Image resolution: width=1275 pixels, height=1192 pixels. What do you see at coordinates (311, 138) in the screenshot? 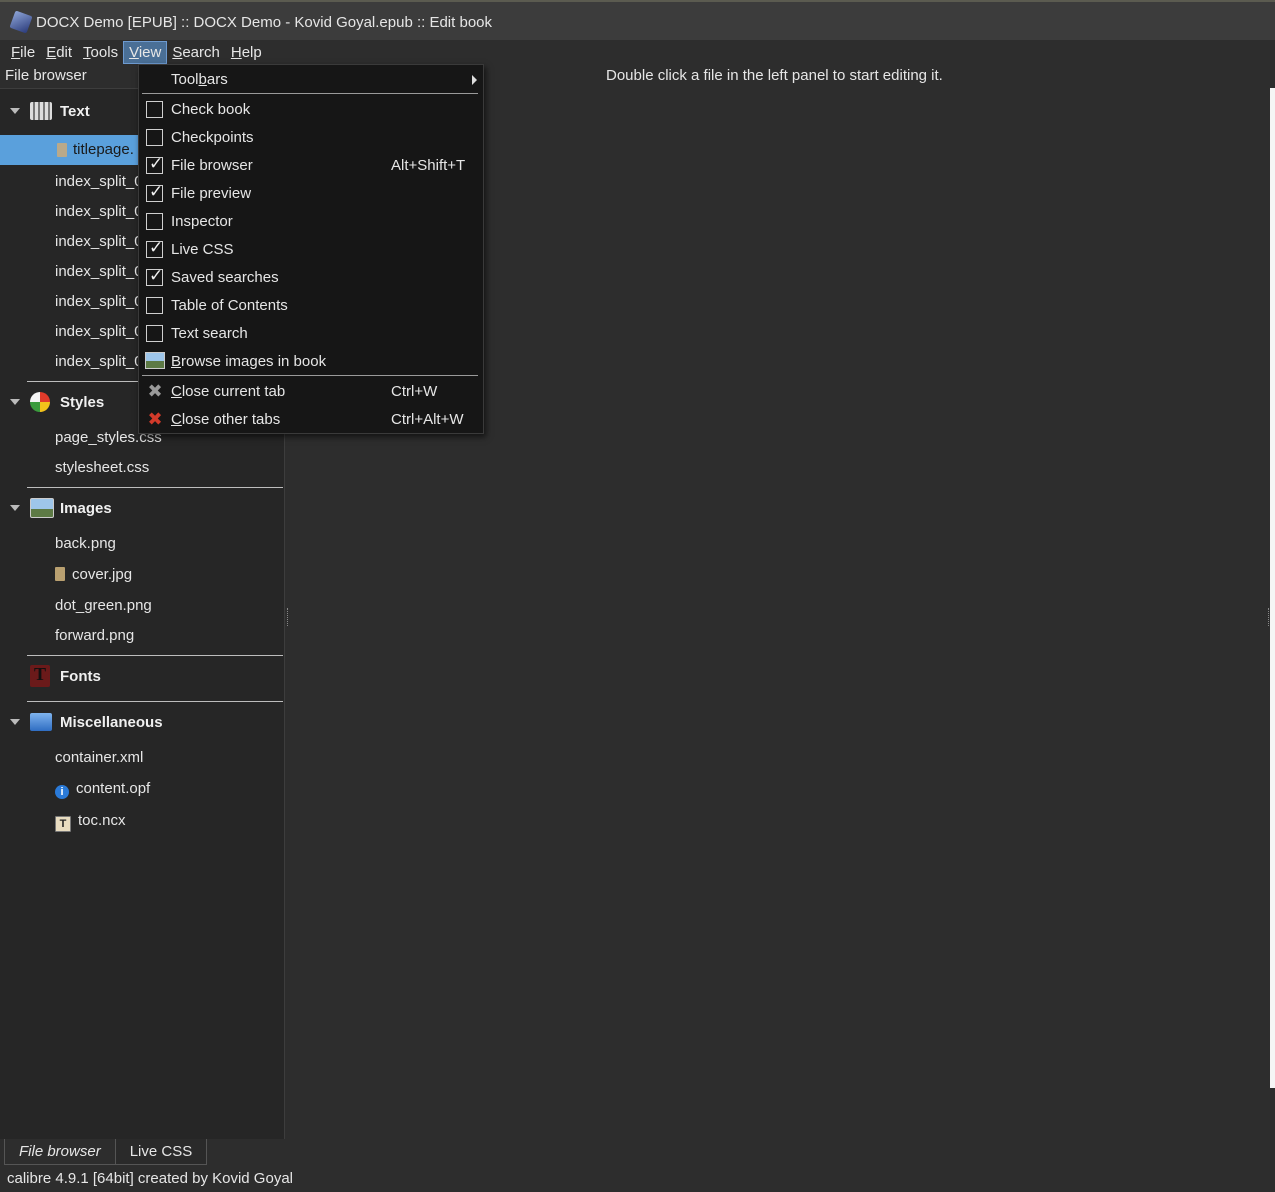
I see `menu-item-checkpoints: Checkpoints` at bounding box center [311, 138].